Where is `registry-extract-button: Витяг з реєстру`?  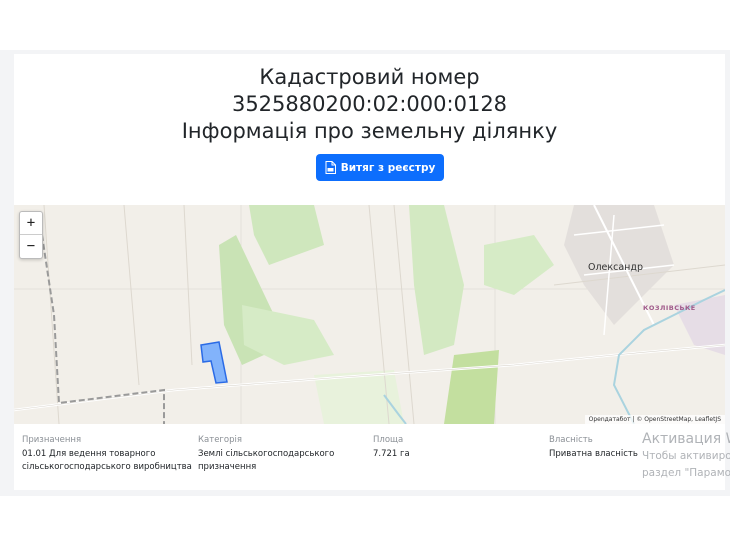 registry-extract-button: Витяг з реєстру is located at coordinates (380, 167).